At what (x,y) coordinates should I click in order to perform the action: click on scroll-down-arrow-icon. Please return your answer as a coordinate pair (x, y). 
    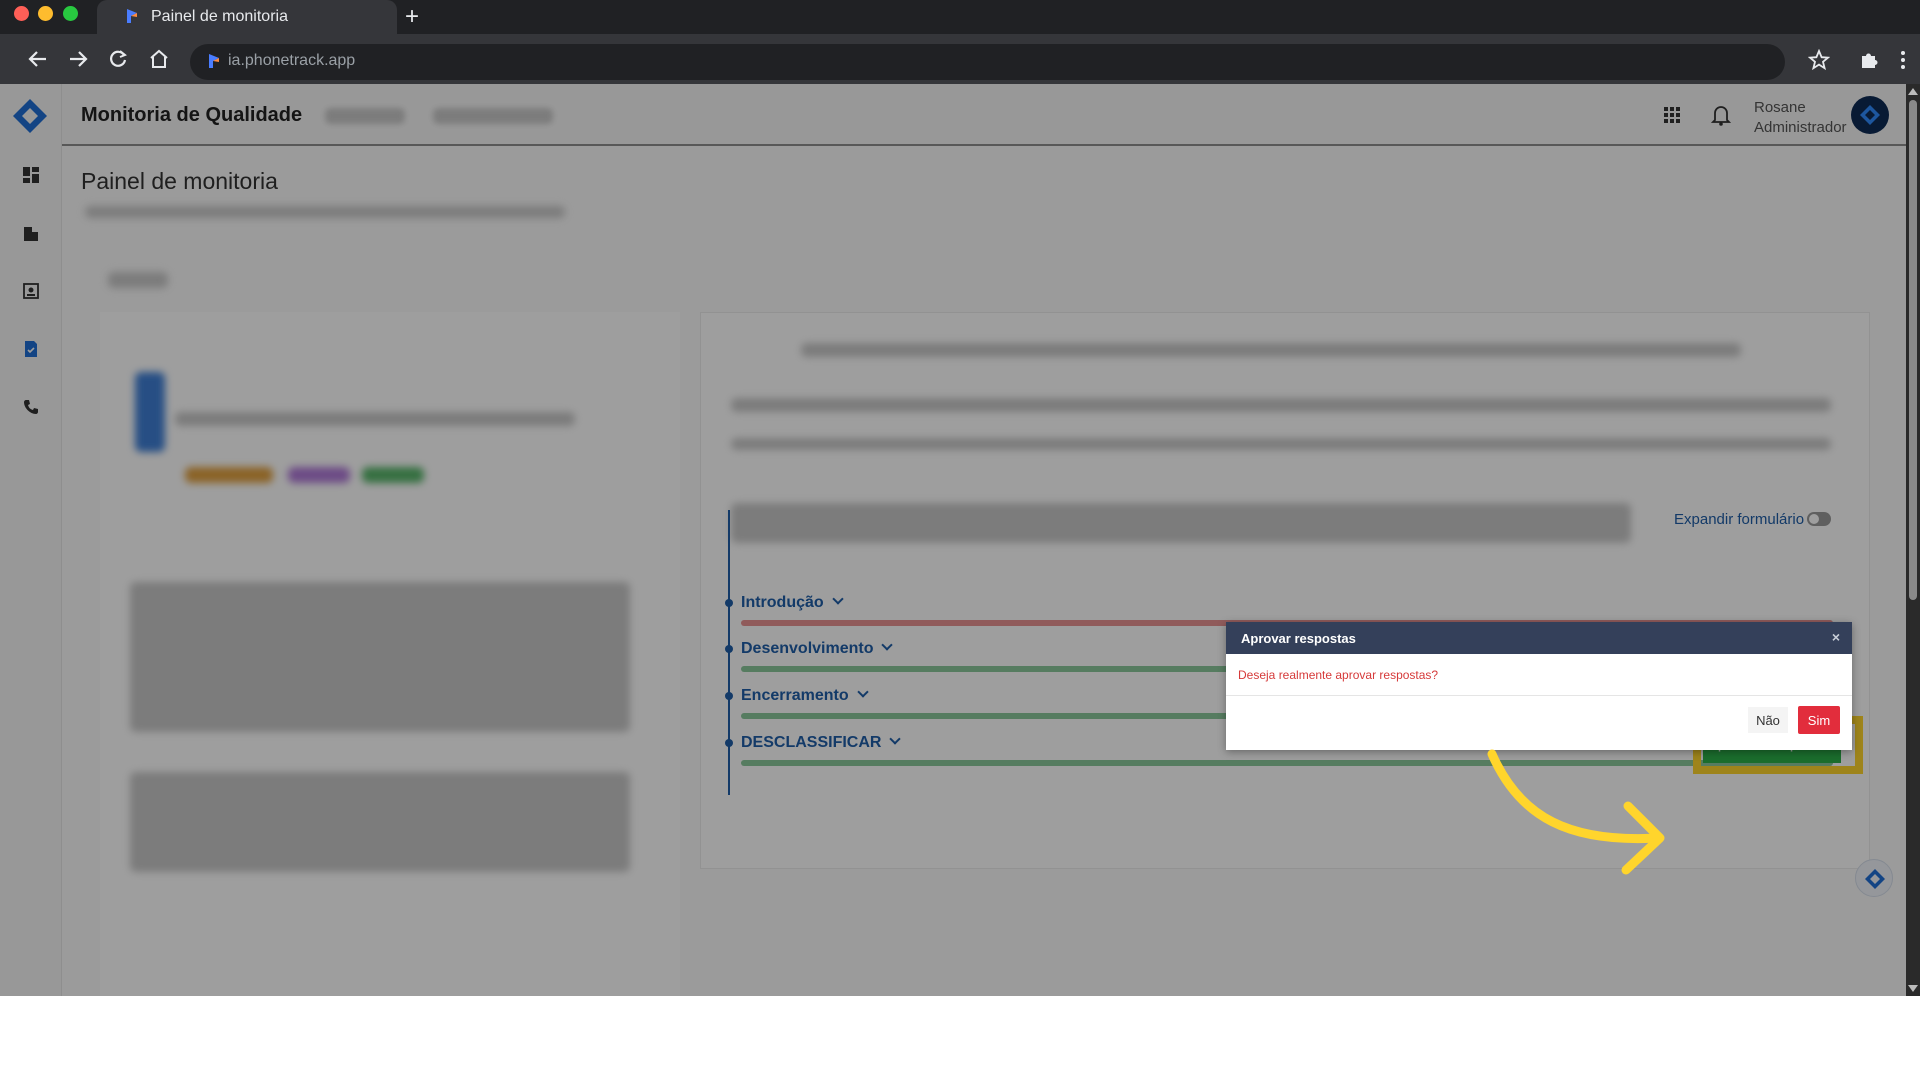
    Looking at the image, I should click on (1913, 988).